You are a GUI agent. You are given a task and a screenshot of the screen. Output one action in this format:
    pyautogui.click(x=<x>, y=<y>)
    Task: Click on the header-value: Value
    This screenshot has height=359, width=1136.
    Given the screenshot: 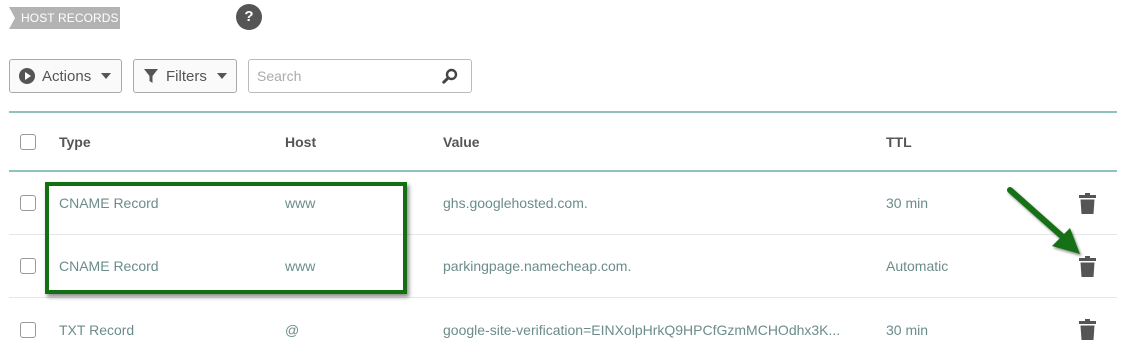 What is the action you would take?
    pyautogui.click(x=461, y=141)
    